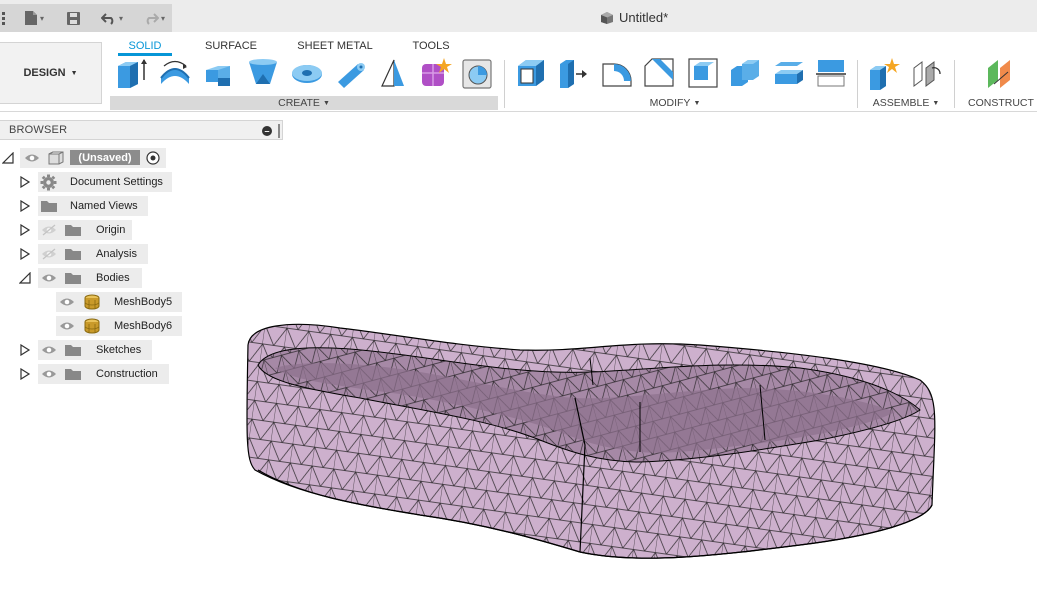 This screenshot has width=1037, height=594. Describe the element at coordinates (131, 73) in the screenshot. I see `new-component-extrude-icon` at that location.